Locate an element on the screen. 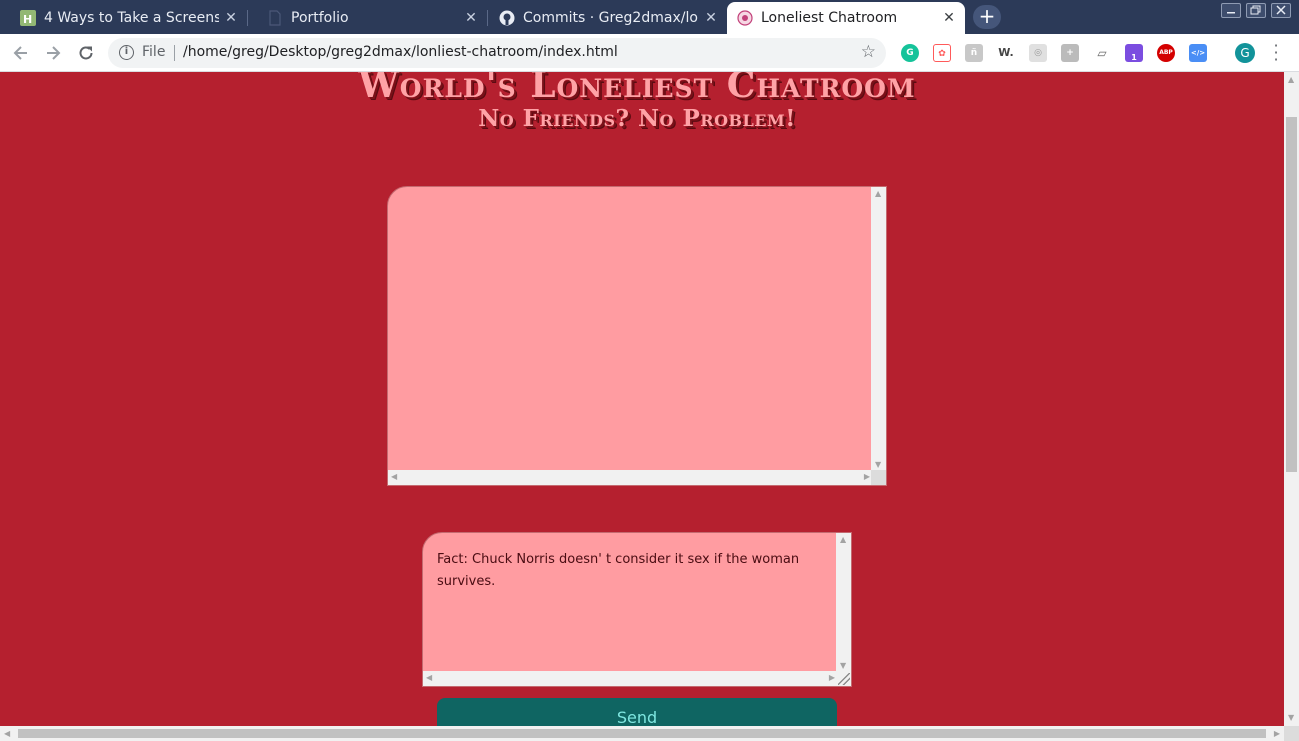  stylus-icon: ▱ is located at coordinates (1102, 53).